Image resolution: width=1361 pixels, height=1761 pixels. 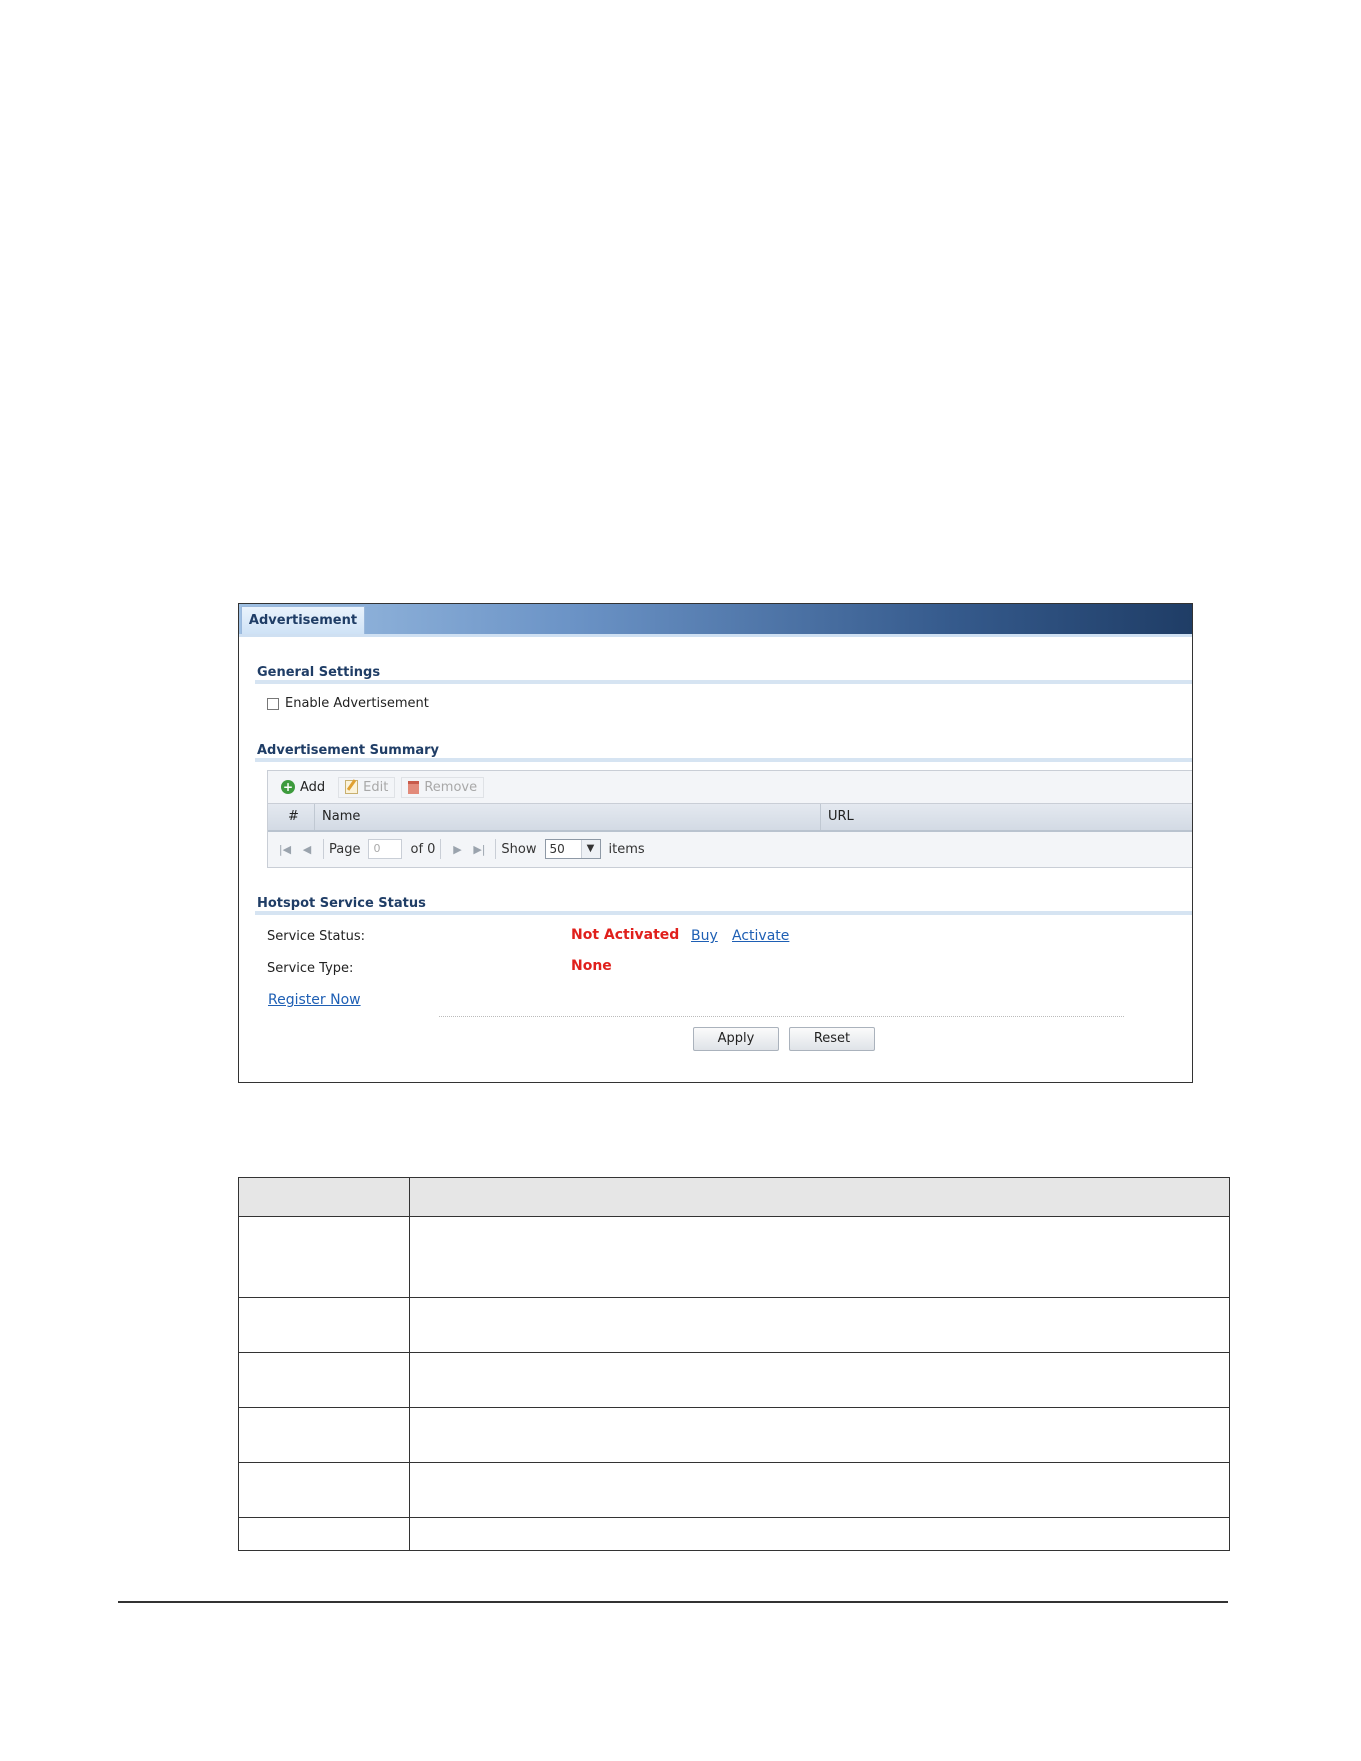 I want to click on show-label: Show, so click(x=519, y=849).